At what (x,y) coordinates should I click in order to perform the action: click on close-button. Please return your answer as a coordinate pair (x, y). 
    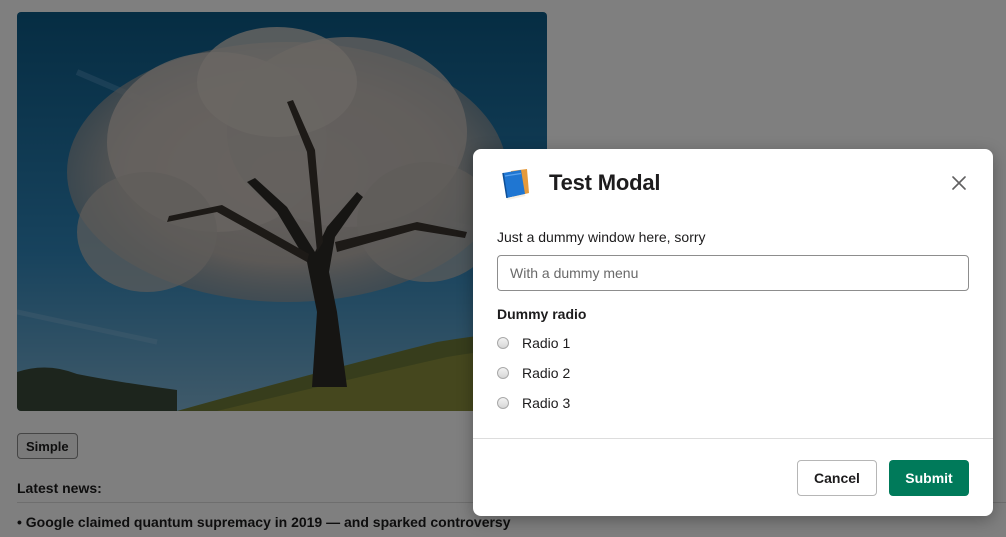
    Looking at the image, I should click on (959, 183).